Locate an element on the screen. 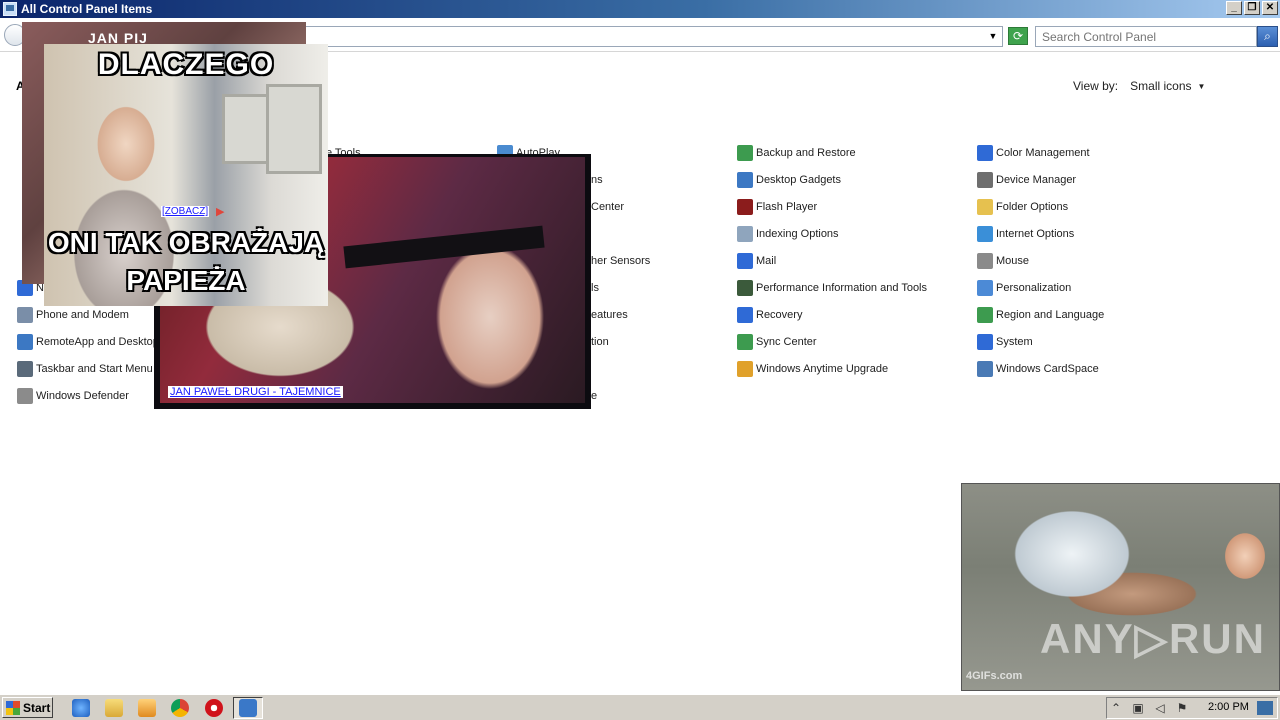  taskbar-icon is located at coordinates (25, 369).